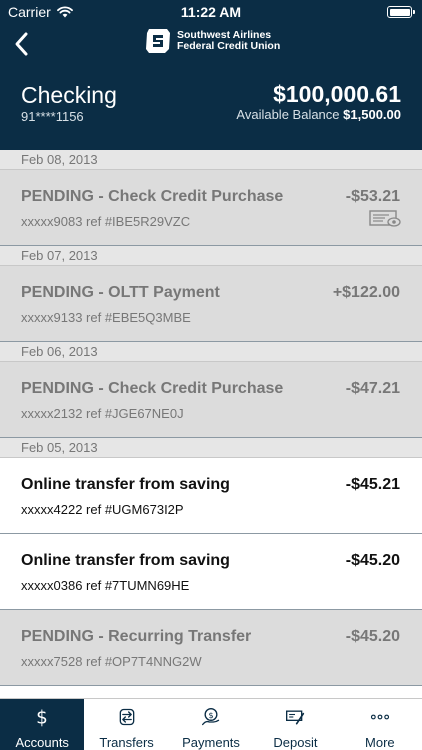  Describe the element at coordinates (158, 41) in the screenshot. I see `credit-union-logo-icon` at that location.